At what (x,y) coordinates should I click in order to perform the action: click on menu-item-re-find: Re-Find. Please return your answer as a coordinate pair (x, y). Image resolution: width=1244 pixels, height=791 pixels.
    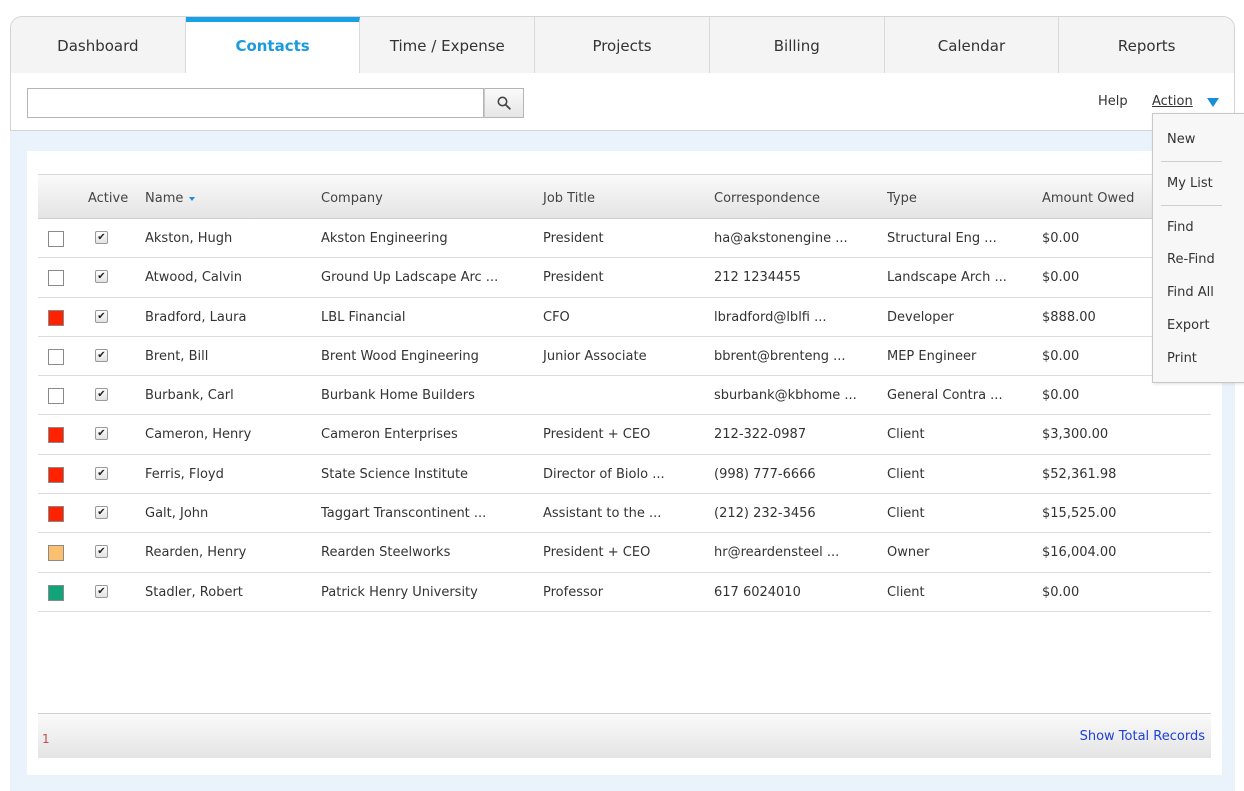
    Looking at the image, I should click on (1191, 259).